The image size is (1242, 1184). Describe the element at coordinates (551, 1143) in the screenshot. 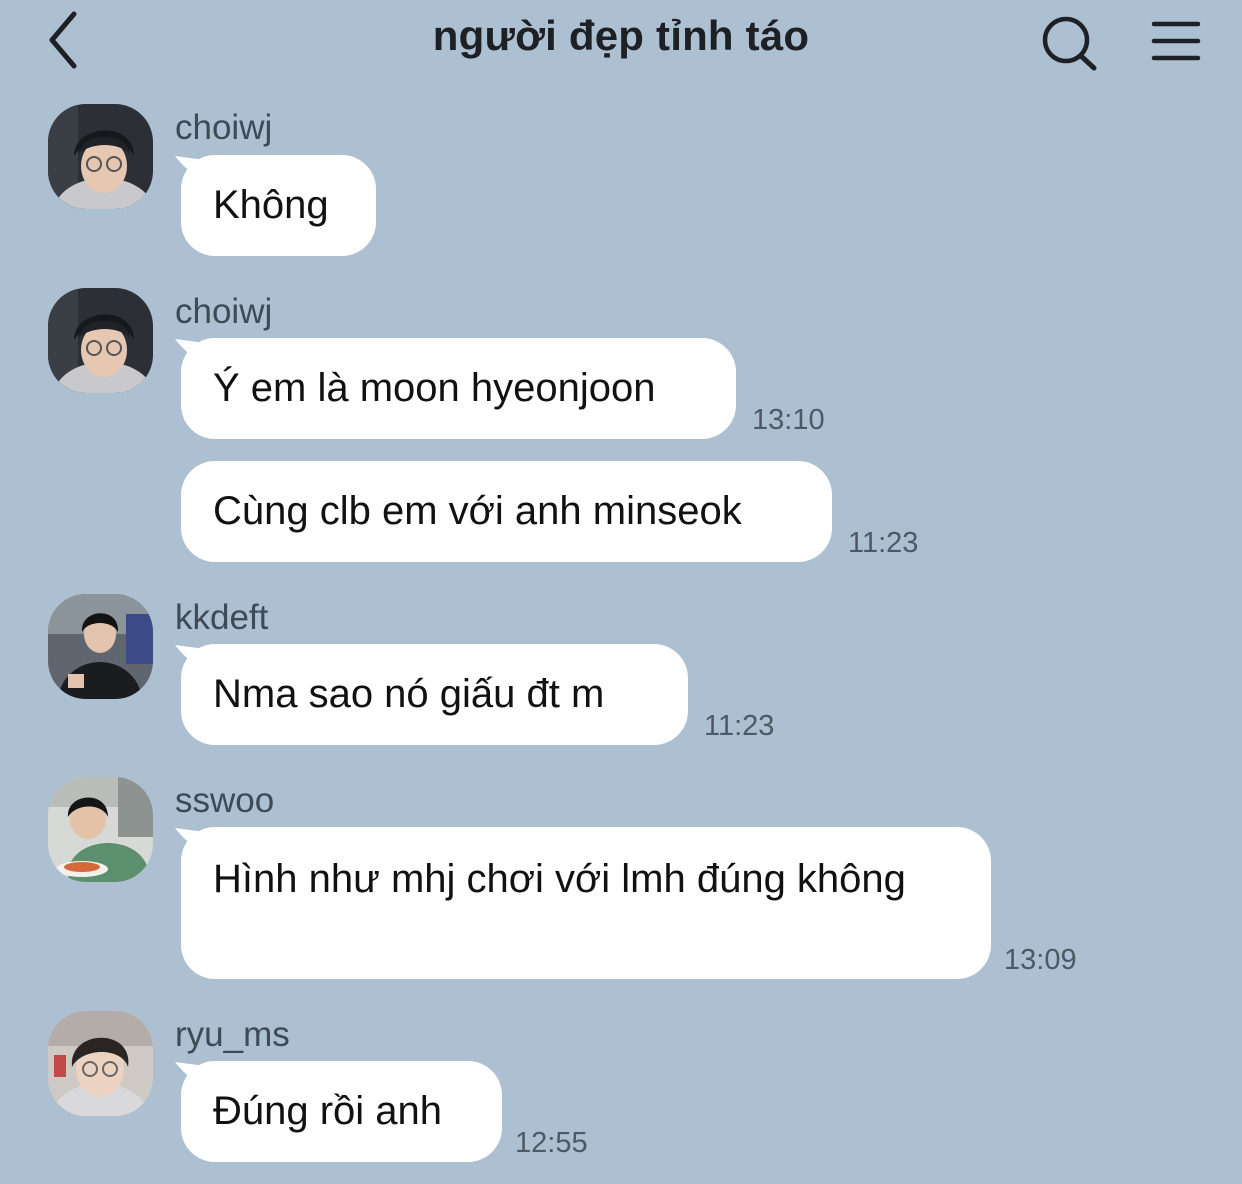

I see `message-time: 12:55` at that location.